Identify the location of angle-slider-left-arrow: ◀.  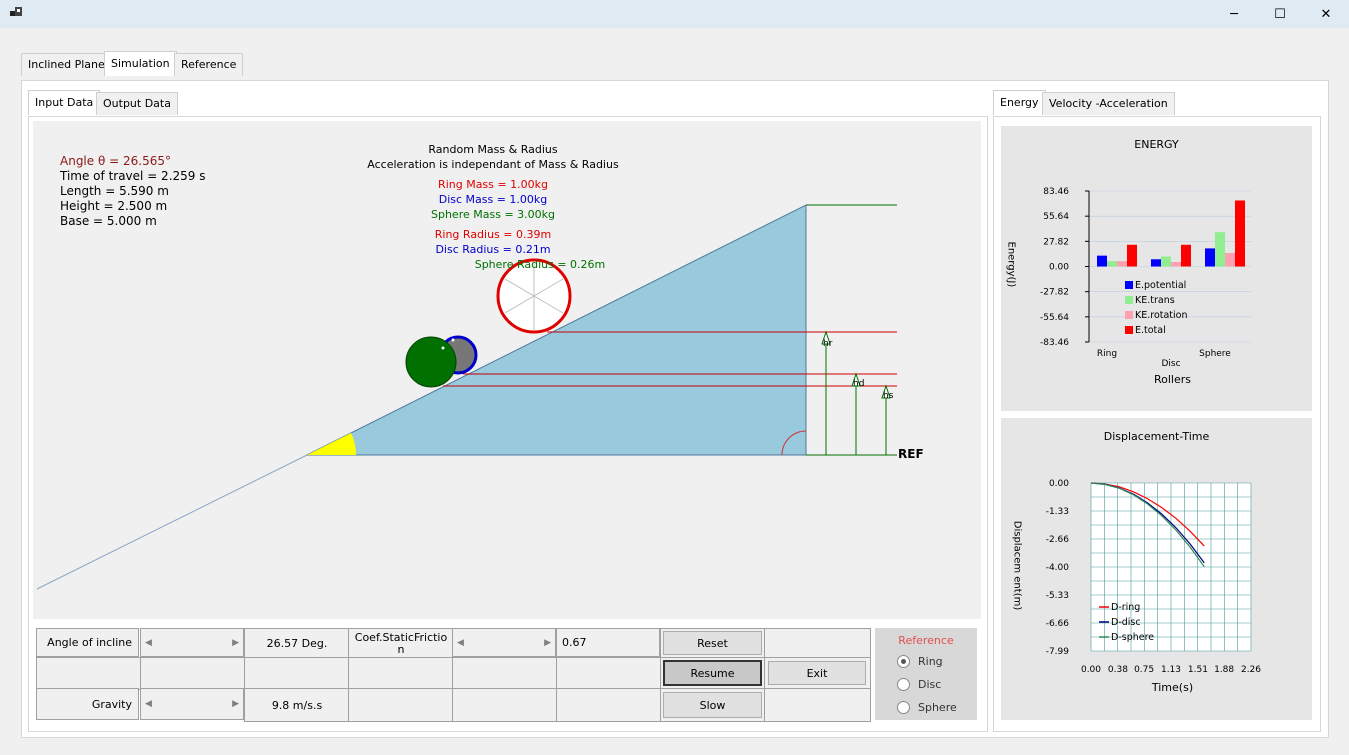
(148, 643).